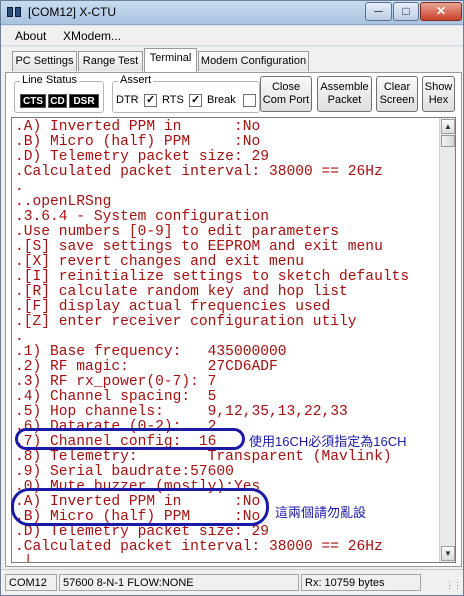  Describe the element at coordinates (138, 127) in the screenshot. I see `terminal-line: .A) Inverted PPM in :No` at that location.